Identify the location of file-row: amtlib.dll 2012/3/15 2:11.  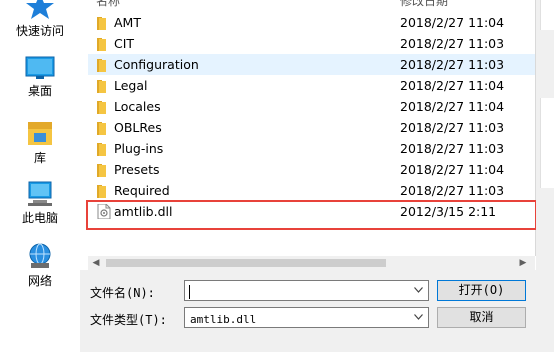
(311, 211).